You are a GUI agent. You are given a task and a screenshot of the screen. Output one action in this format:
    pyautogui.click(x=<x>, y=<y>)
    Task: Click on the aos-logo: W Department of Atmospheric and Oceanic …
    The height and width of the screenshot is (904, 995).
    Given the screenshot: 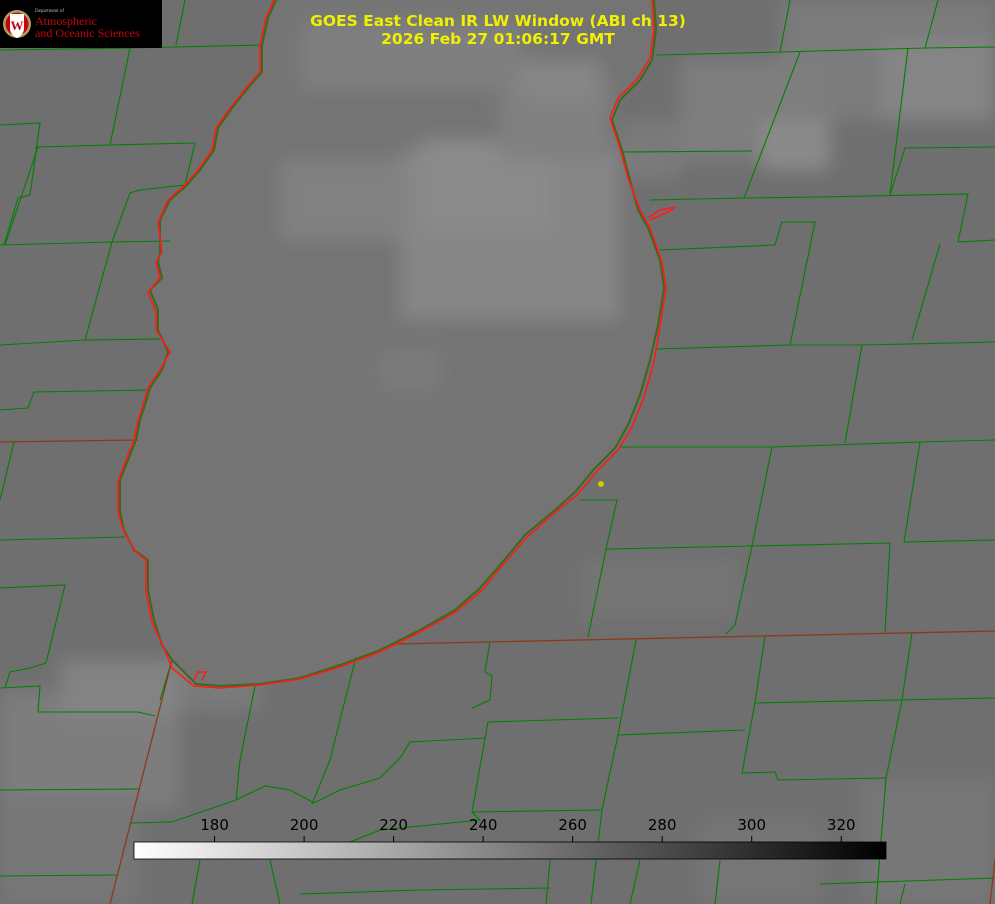 What is the action you would take?
    pyautogui.click(x=81, y=24)
    